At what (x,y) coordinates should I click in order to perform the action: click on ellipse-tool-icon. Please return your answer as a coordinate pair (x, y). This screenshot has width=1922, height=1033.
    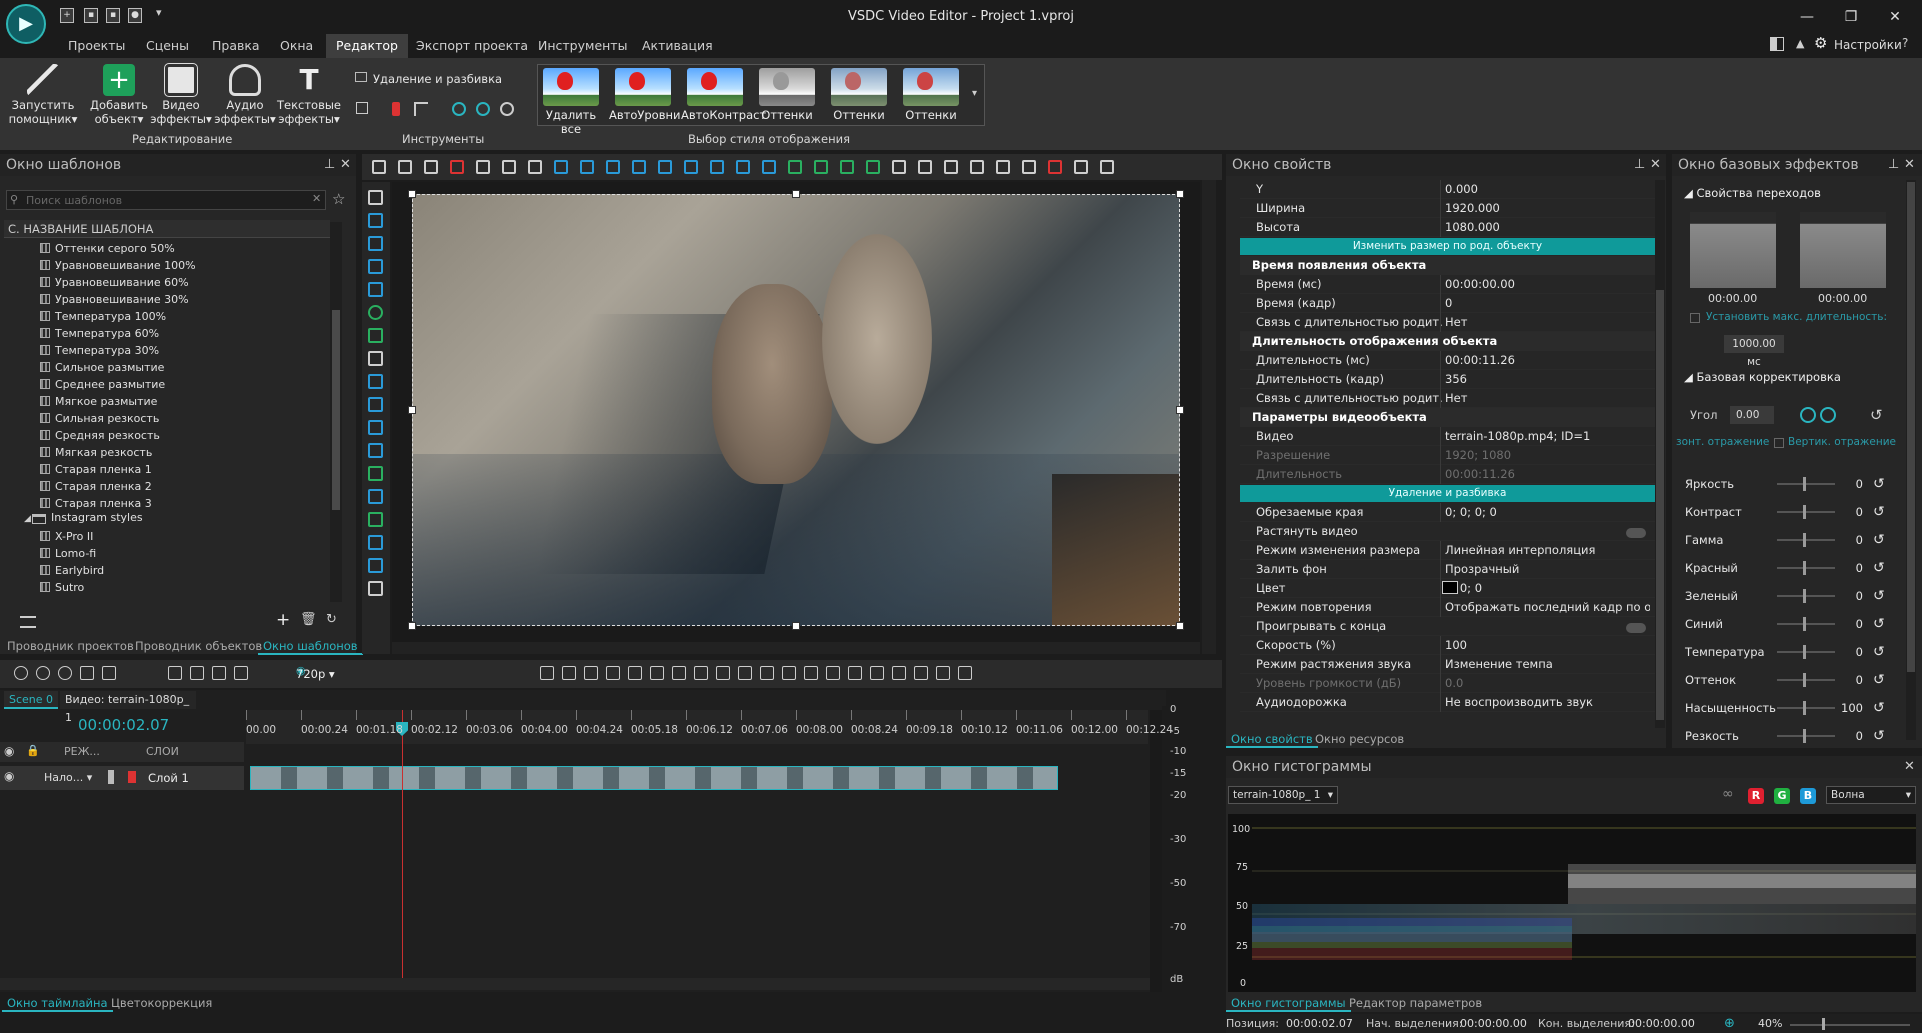
    Looking at the image, I should click on (375, 312).